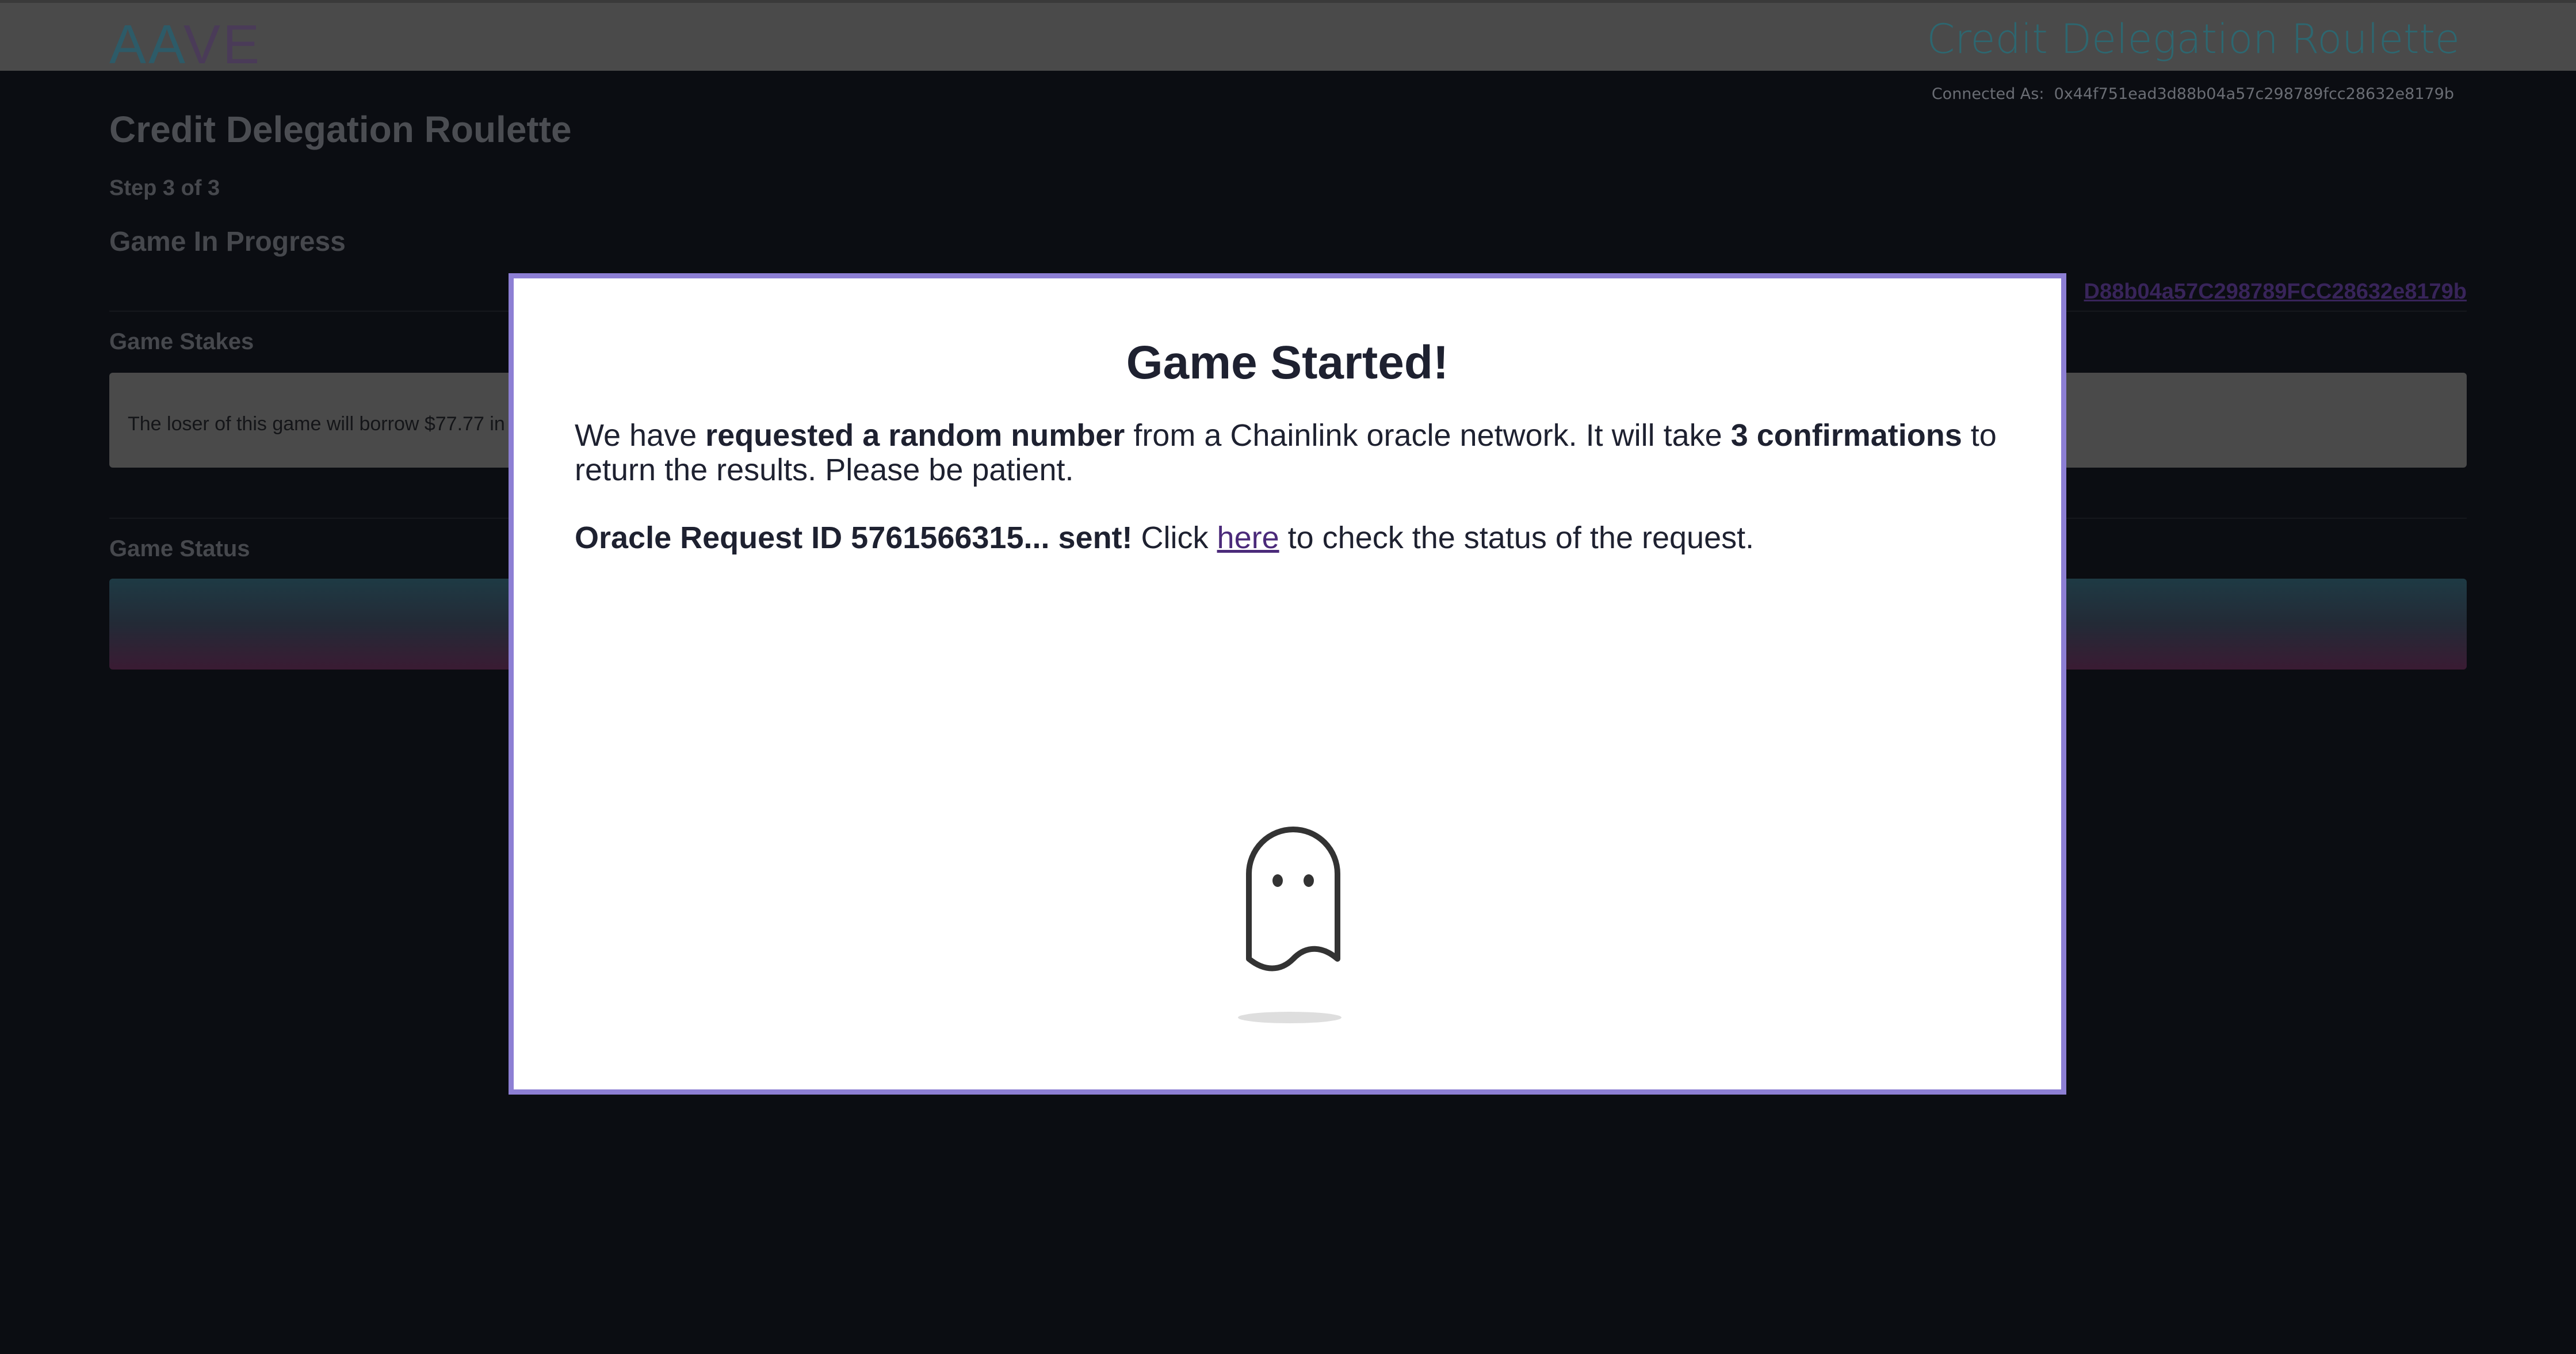  I want to click on request-status-link: here, so click(1248, 538).